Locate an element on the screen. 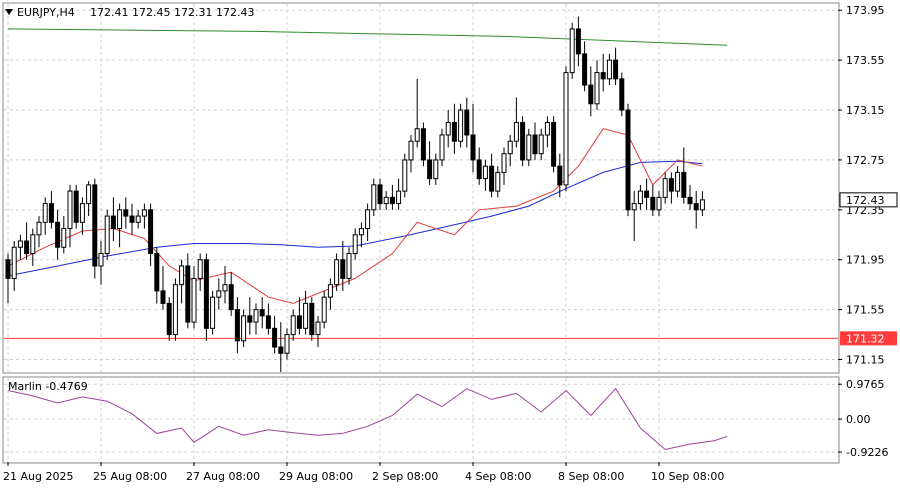 This screenshot has height=488, width=900. time-tick-label: 25 Aug 08:00 is located at coordinates (130, 476).